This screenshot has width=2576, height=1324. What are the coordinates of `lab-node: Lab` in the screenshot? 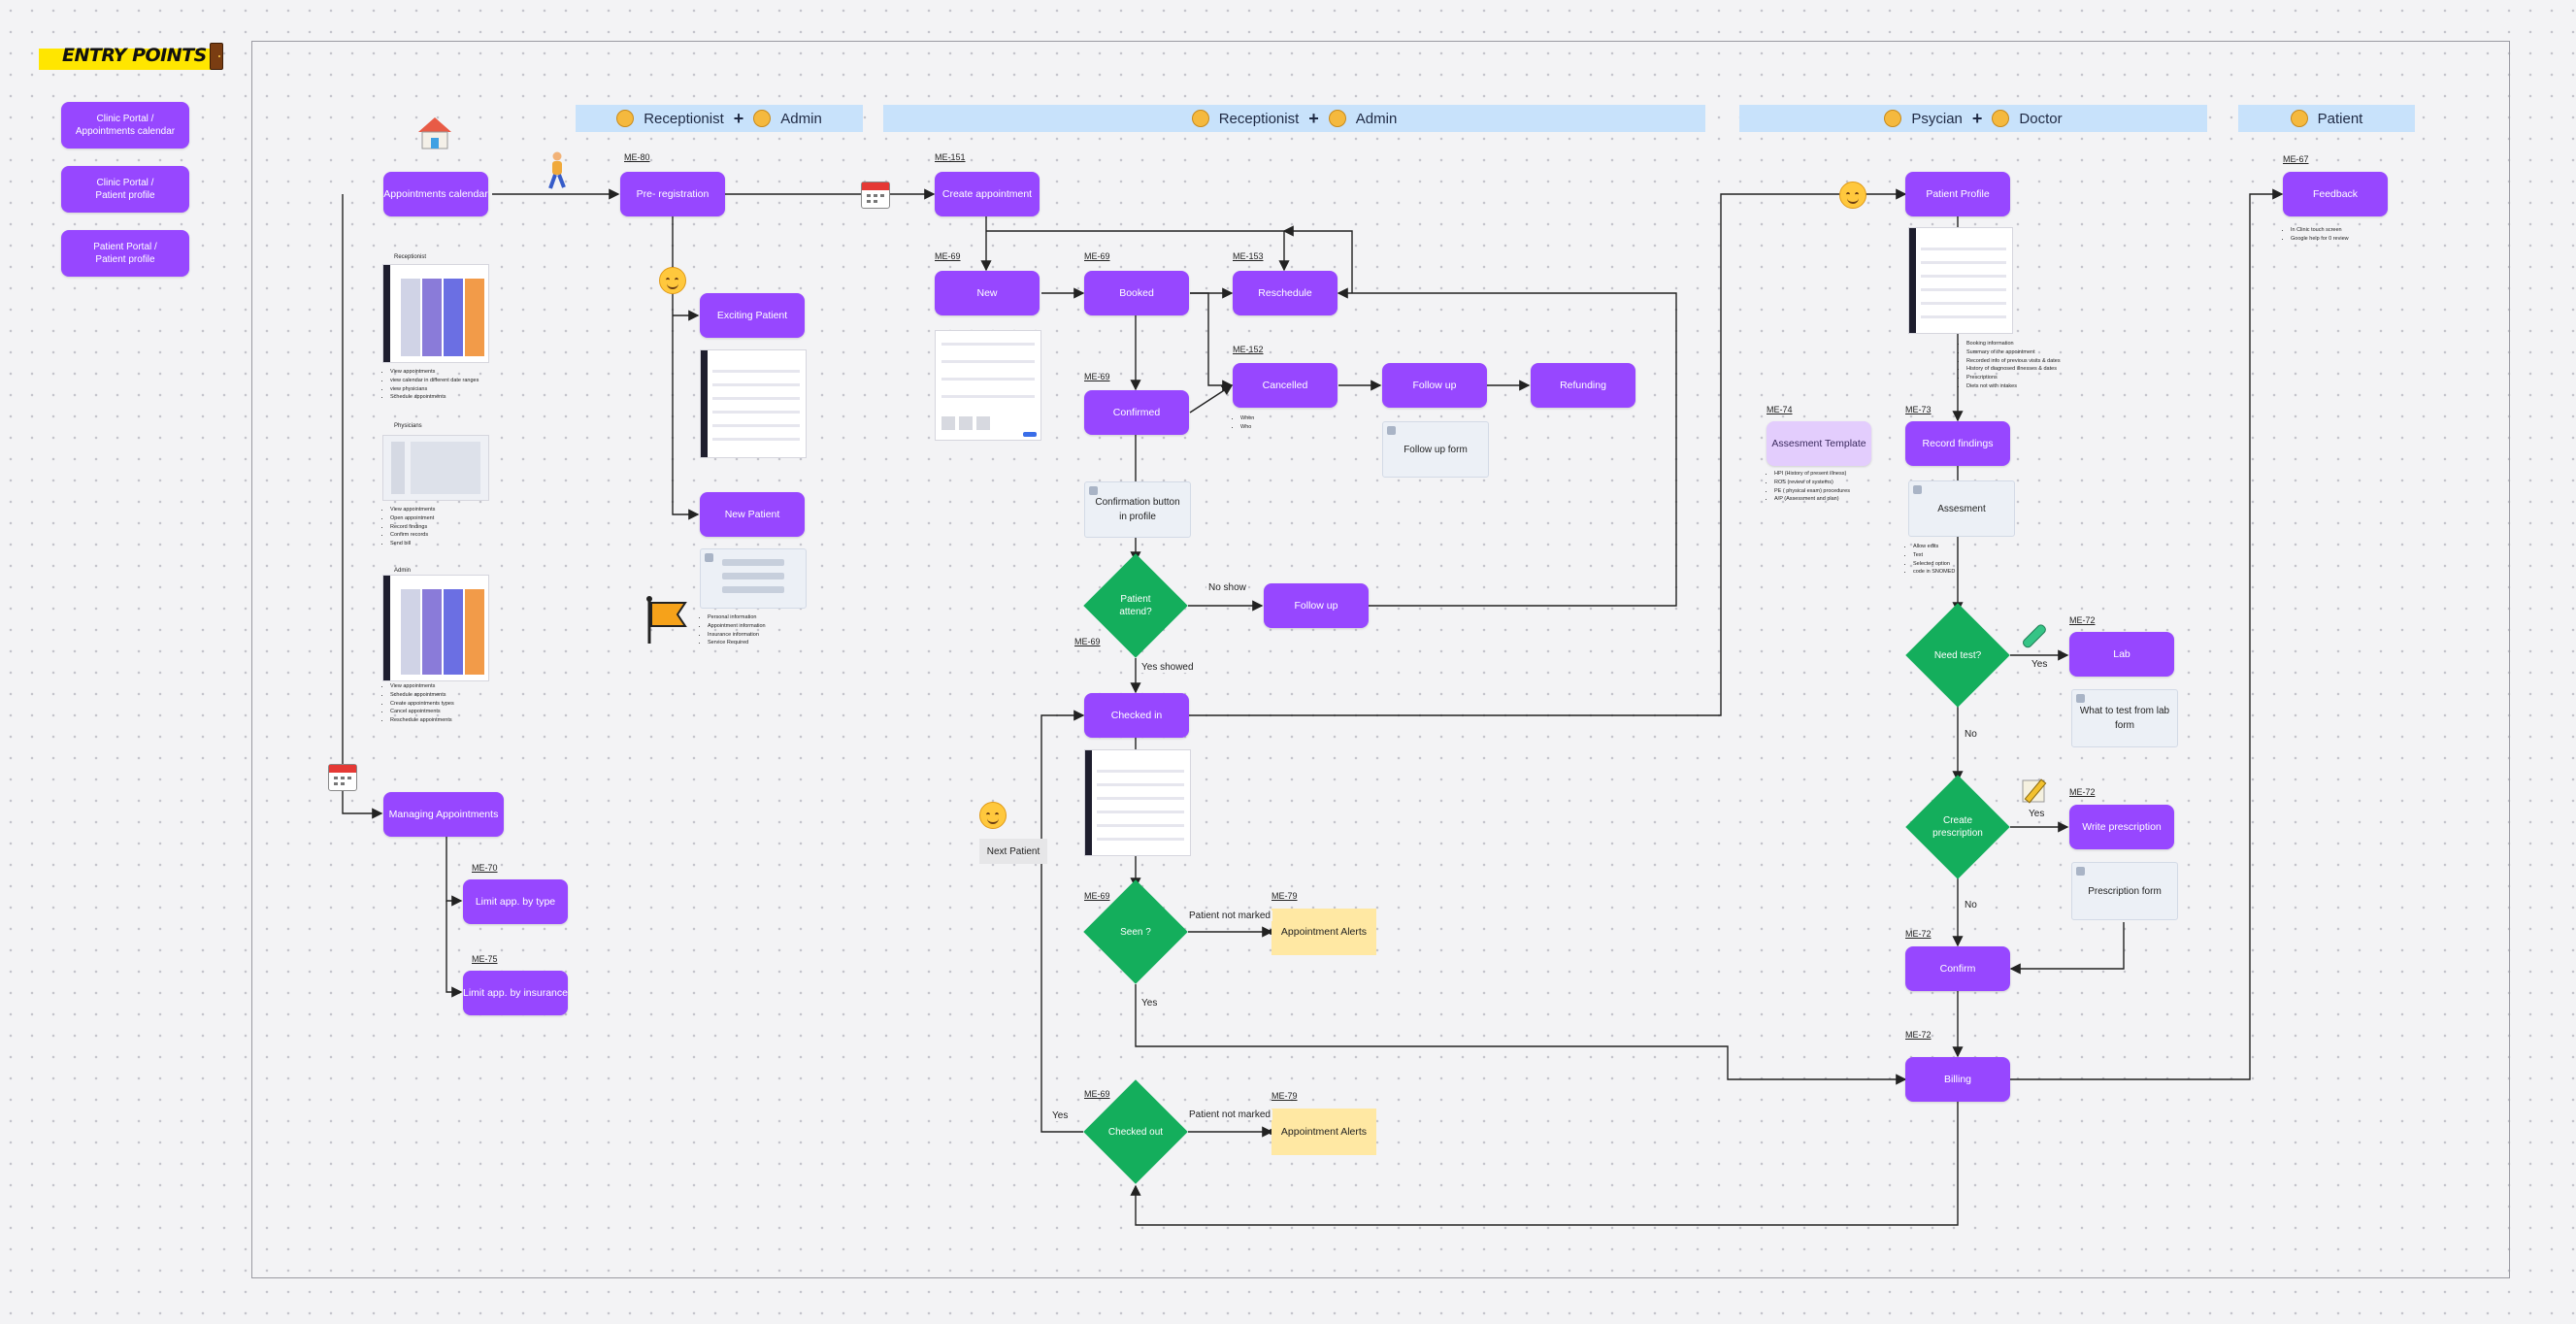 It's located at (2121, 654).